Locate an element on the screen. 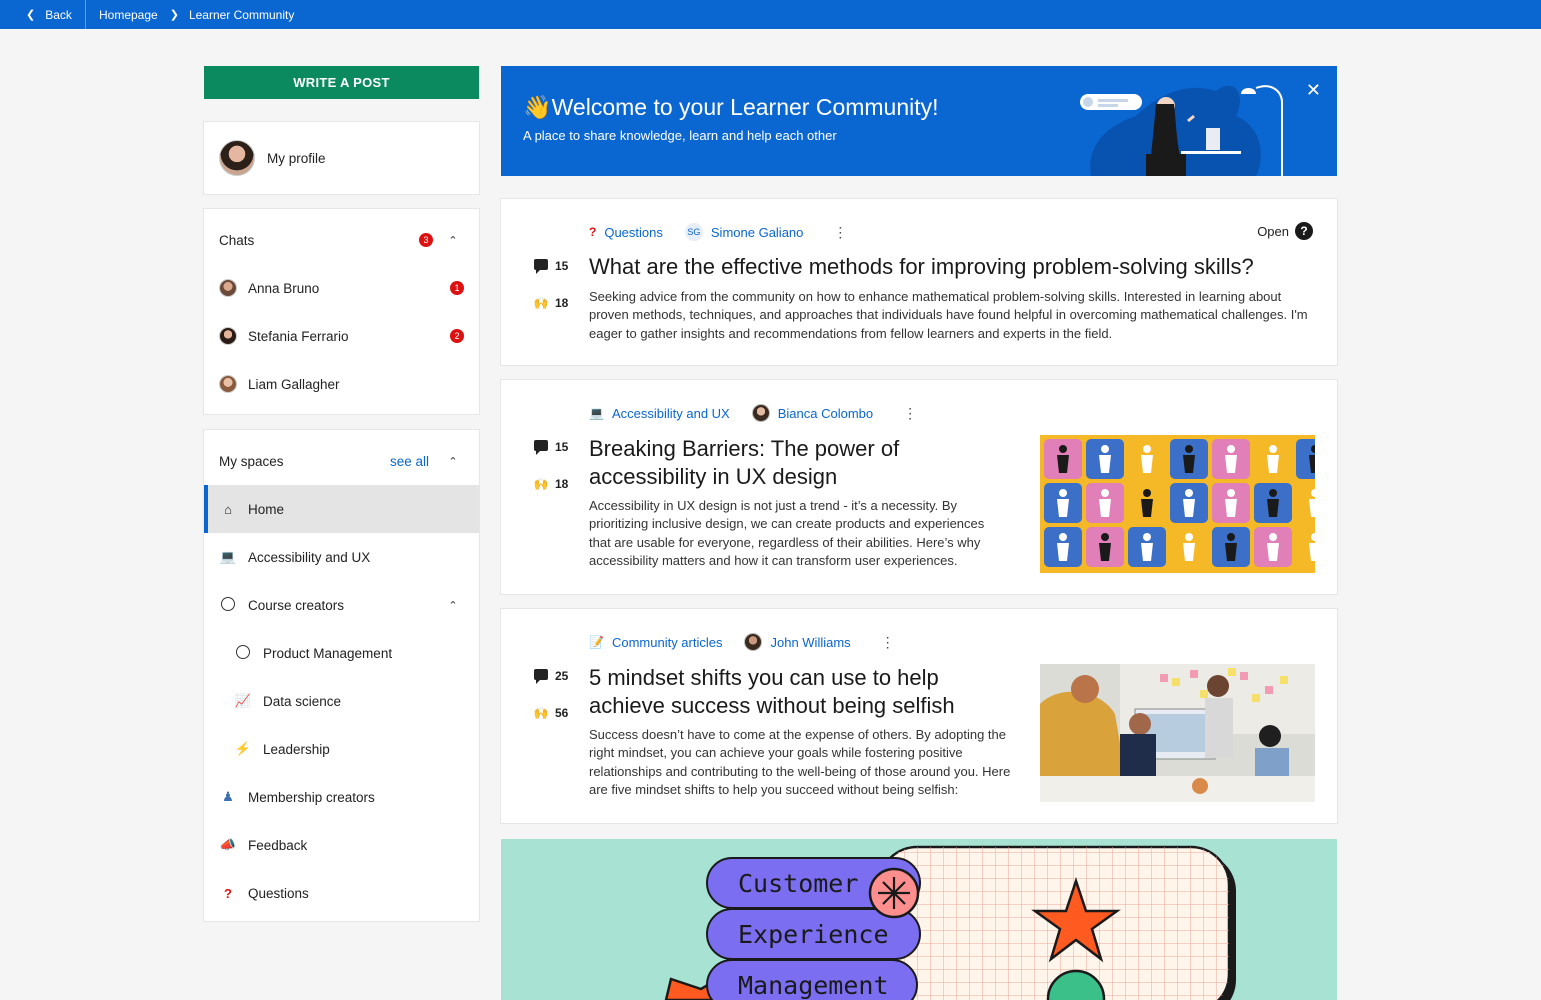 The width and height of the screenshot is (1541, 1000). my-profile-card: My profile is located at coordinates (341, 158).